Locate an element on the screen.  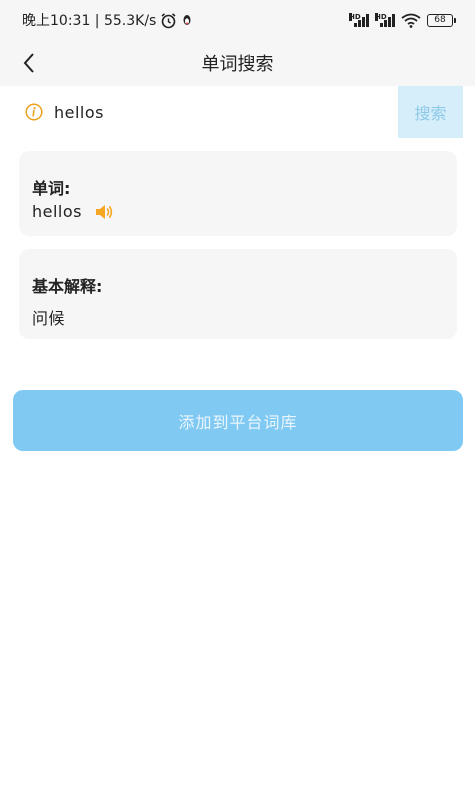
battery-level: 68 is located at coordinates (440, 20).